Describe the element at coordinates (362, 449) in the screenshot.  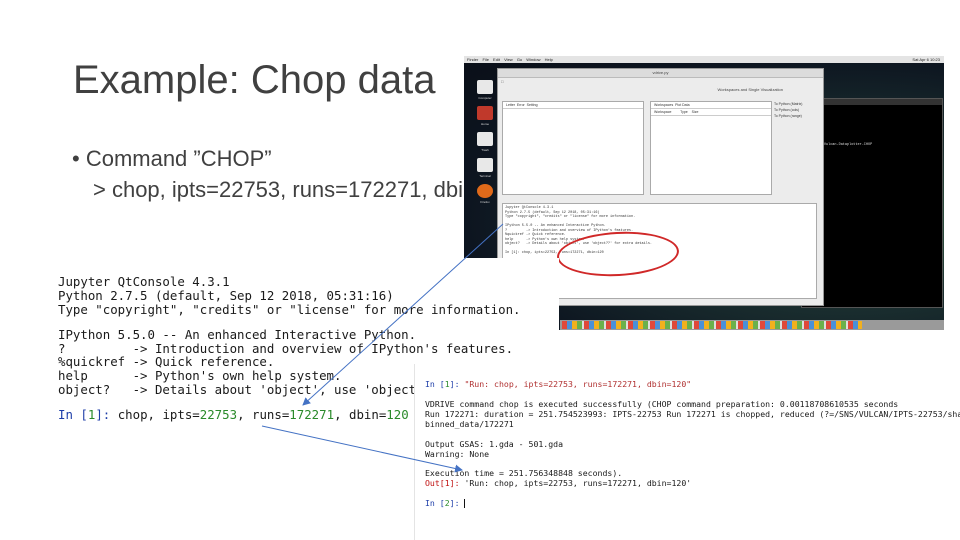
I see `arrow-to-output` at that location.